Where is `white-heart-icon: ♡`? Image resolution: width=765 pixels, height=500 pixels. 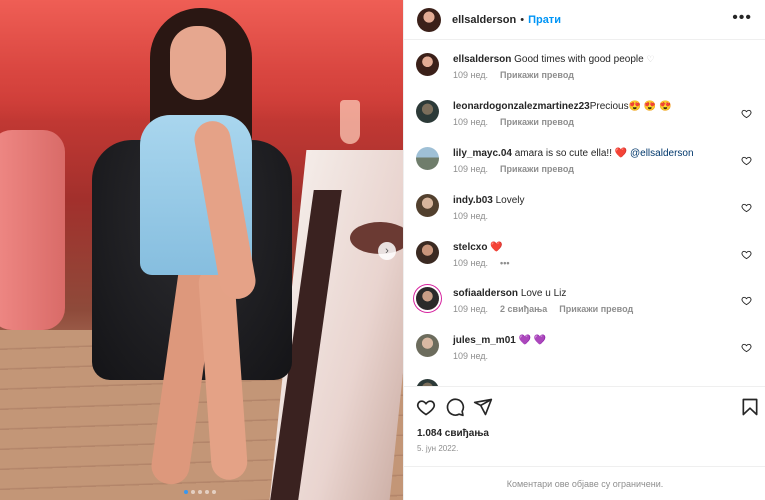 white-heart-icon: ♡ is located at coordinates (650, 59).